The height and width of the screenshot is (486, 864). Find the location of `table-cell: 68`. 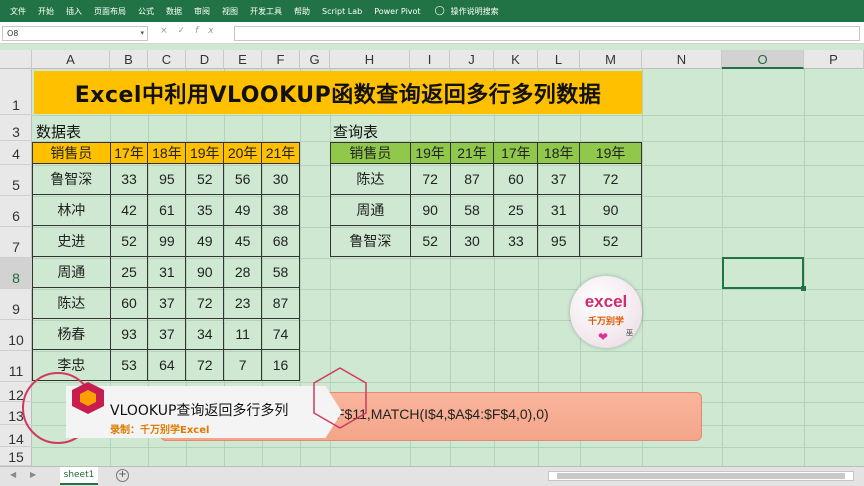

table-cell: 68 is located at coordinates (280, 241).